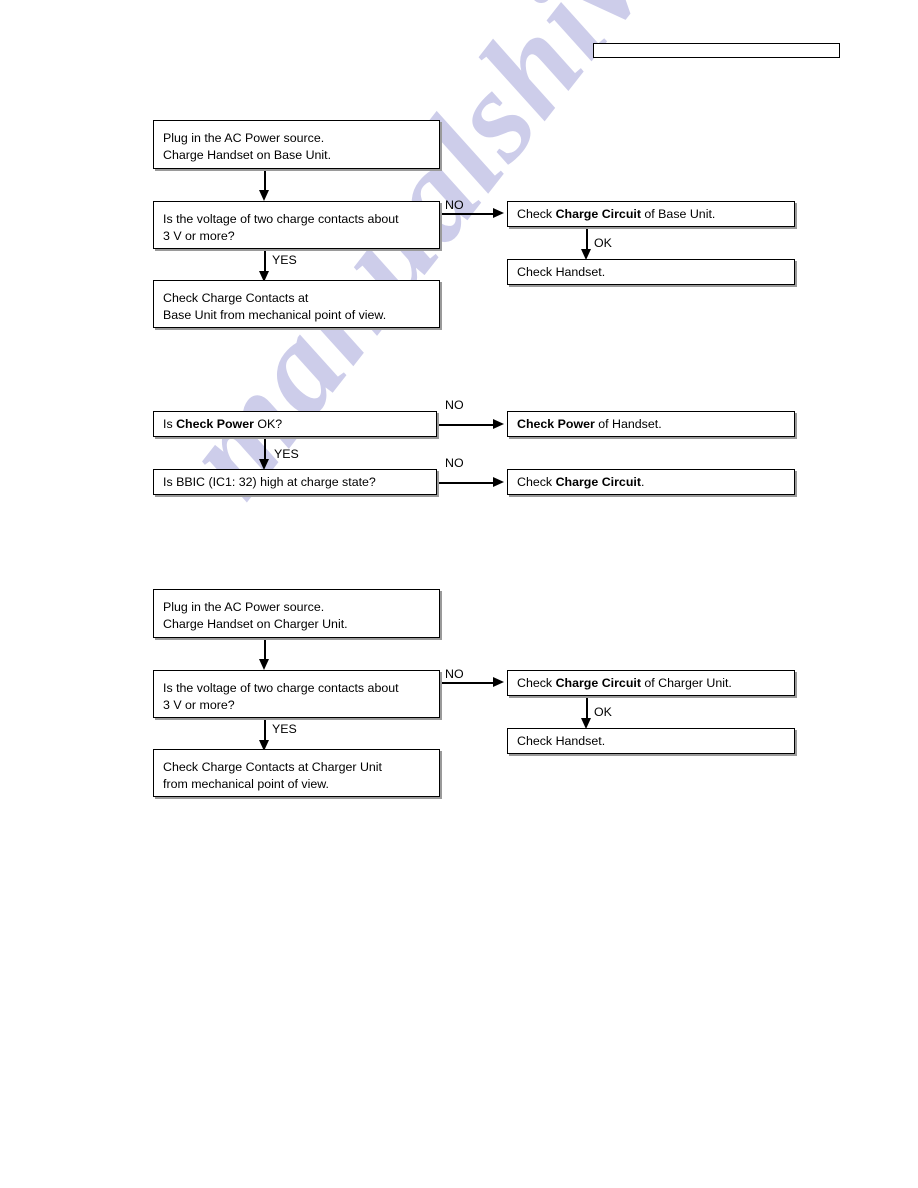  What do you see at coordinates (215, 423) in the screenshot?
I see `flow-box-g2-decision-power-bold: Check Power` at bounding box center [215, 423].